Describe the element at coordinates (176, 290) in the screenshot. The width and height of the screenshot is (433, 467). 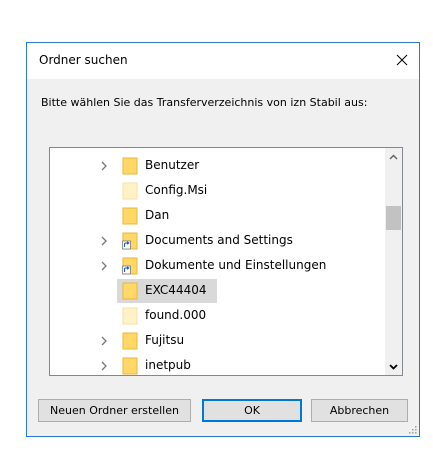
I see `tree-item-label: EXC44404` at that location.